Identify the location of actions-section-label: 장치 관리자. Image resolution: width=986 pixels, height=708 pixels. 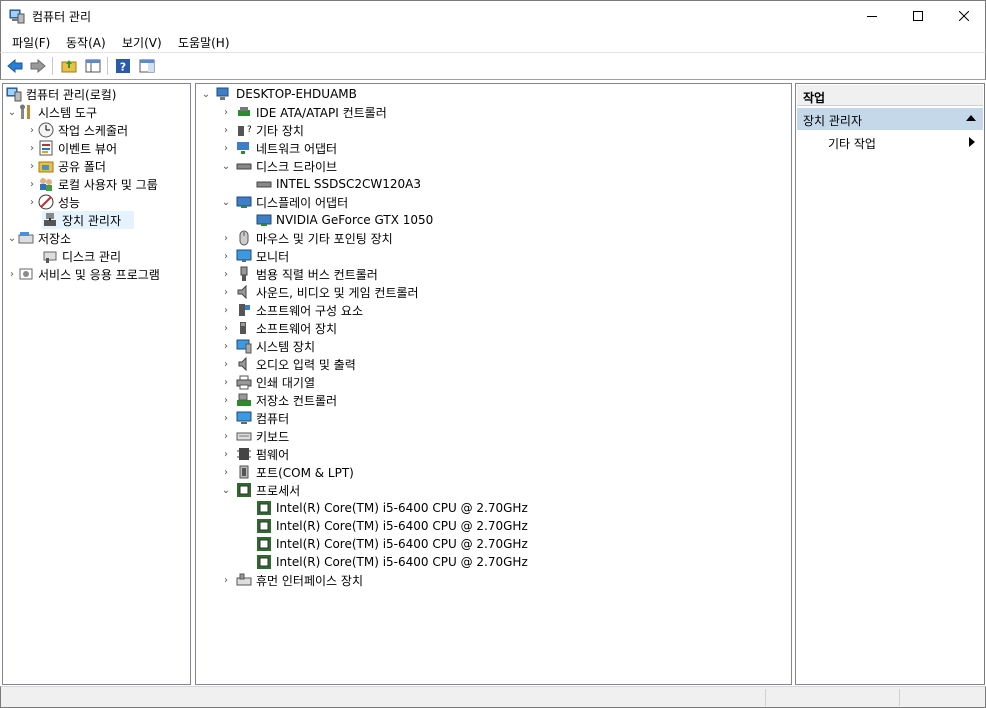
(833, 121).